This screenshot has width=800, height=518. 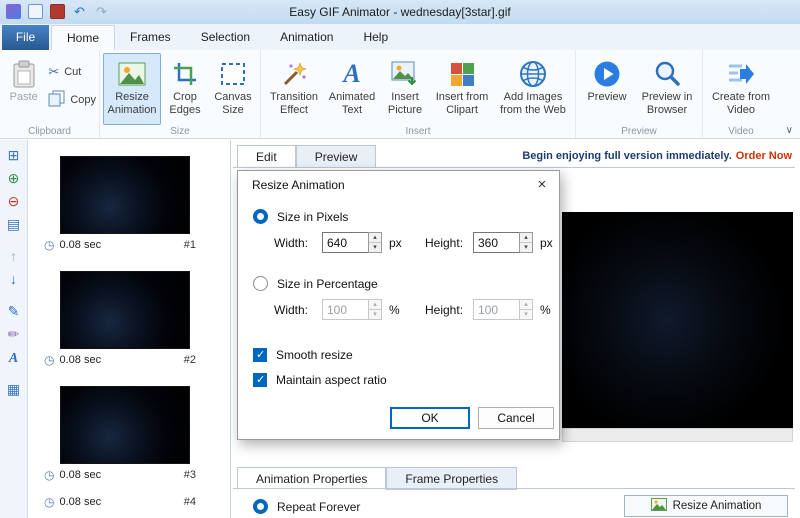 I want to click on maintain-aspect-checkbox, so click(x=260, y=380).